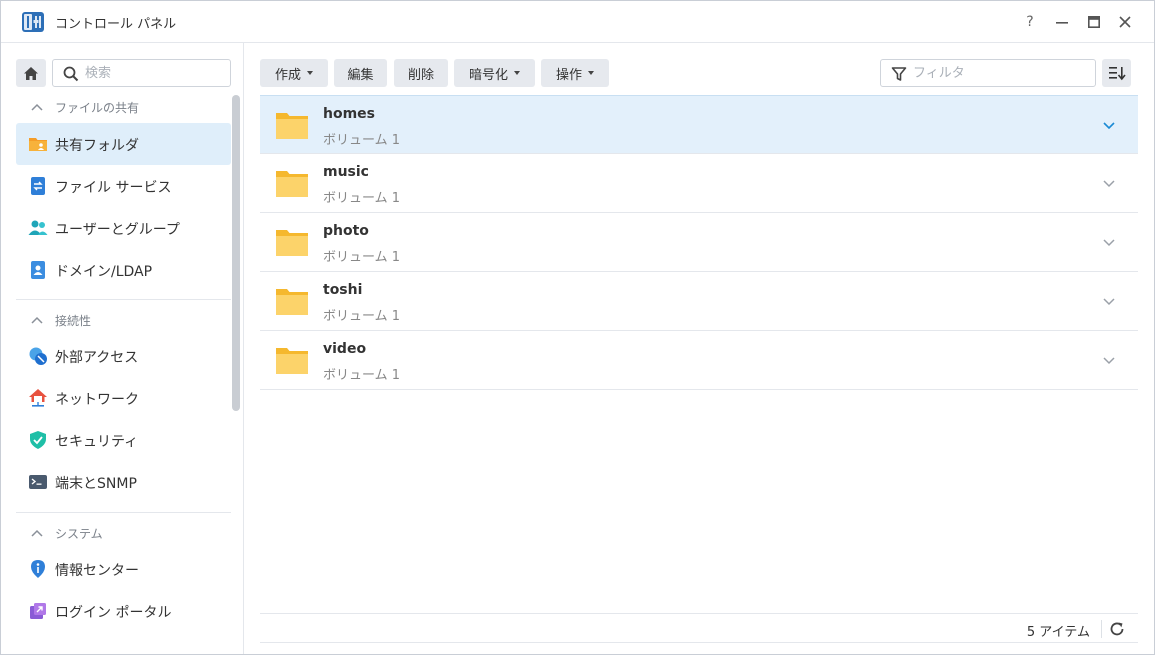 This screenshot has width=1155, height=655. Describe the element at coordinates (116, 24) in the screenshot. I see `window-title: コントロール パネル` at that location.